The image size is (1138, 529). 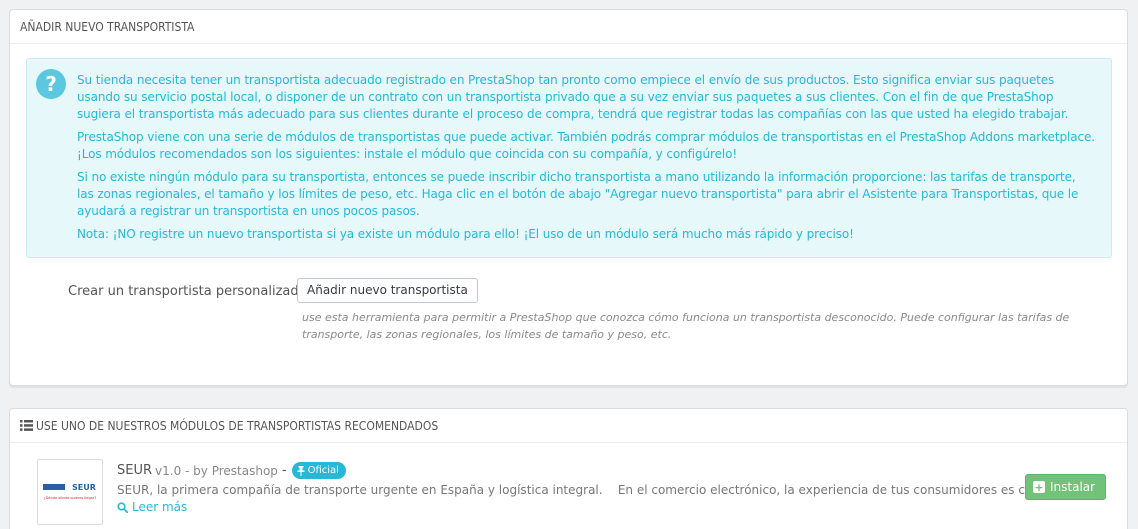 I want to click on module-name: SEUR v1.0 - by Prestashop - Oficial, so click(x=231, y=470).